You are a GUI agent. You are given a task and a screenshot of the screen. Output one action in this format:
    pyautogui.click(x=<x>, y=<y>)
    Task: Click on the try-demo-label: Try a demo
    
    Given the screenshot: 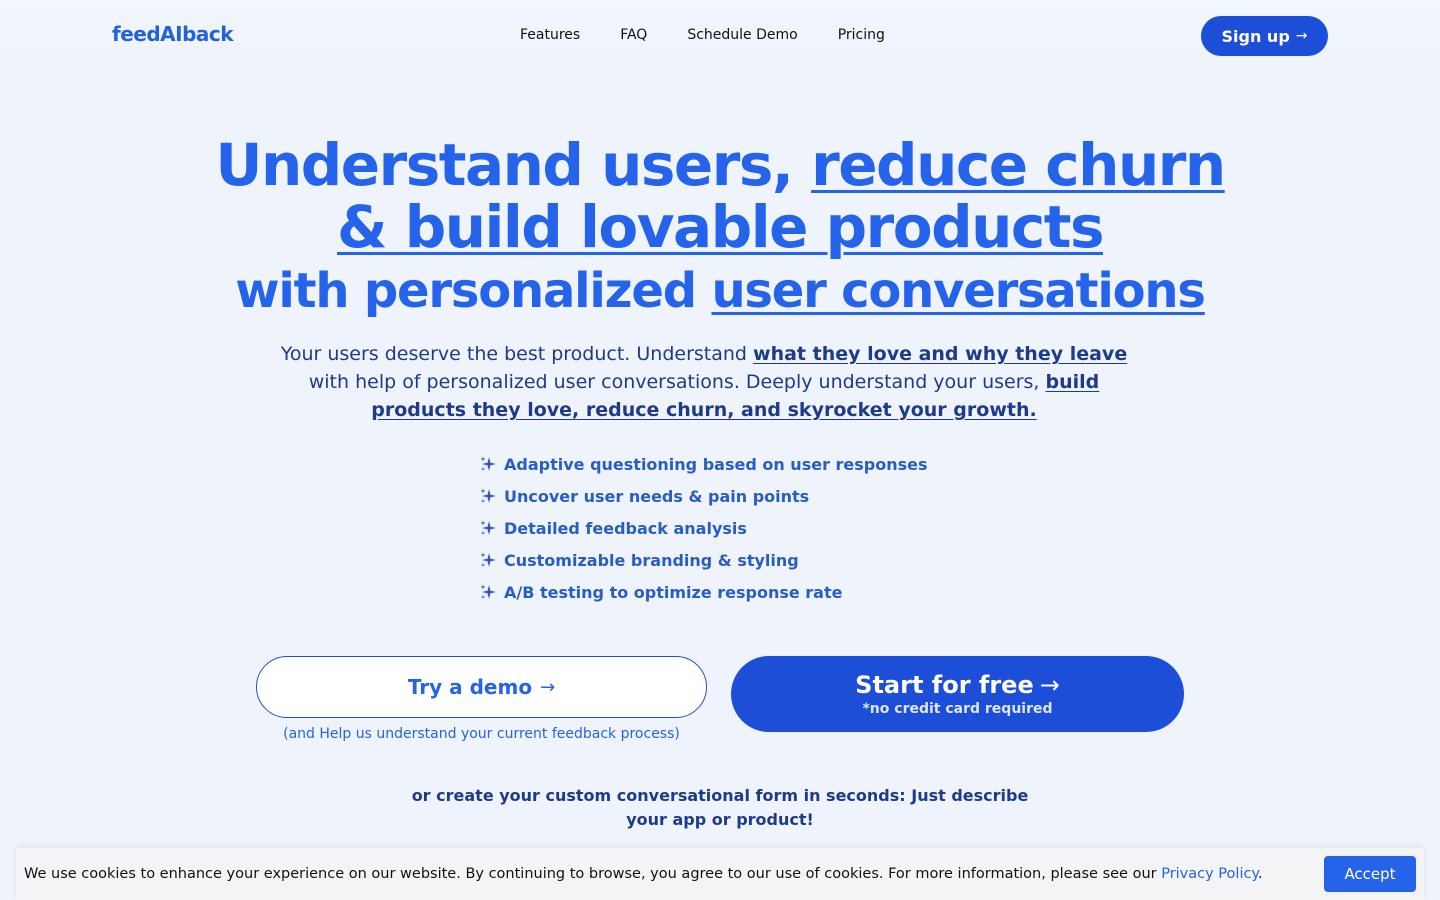 What is the action you would take?
    pyautogui.click(x=470, y=687)
    